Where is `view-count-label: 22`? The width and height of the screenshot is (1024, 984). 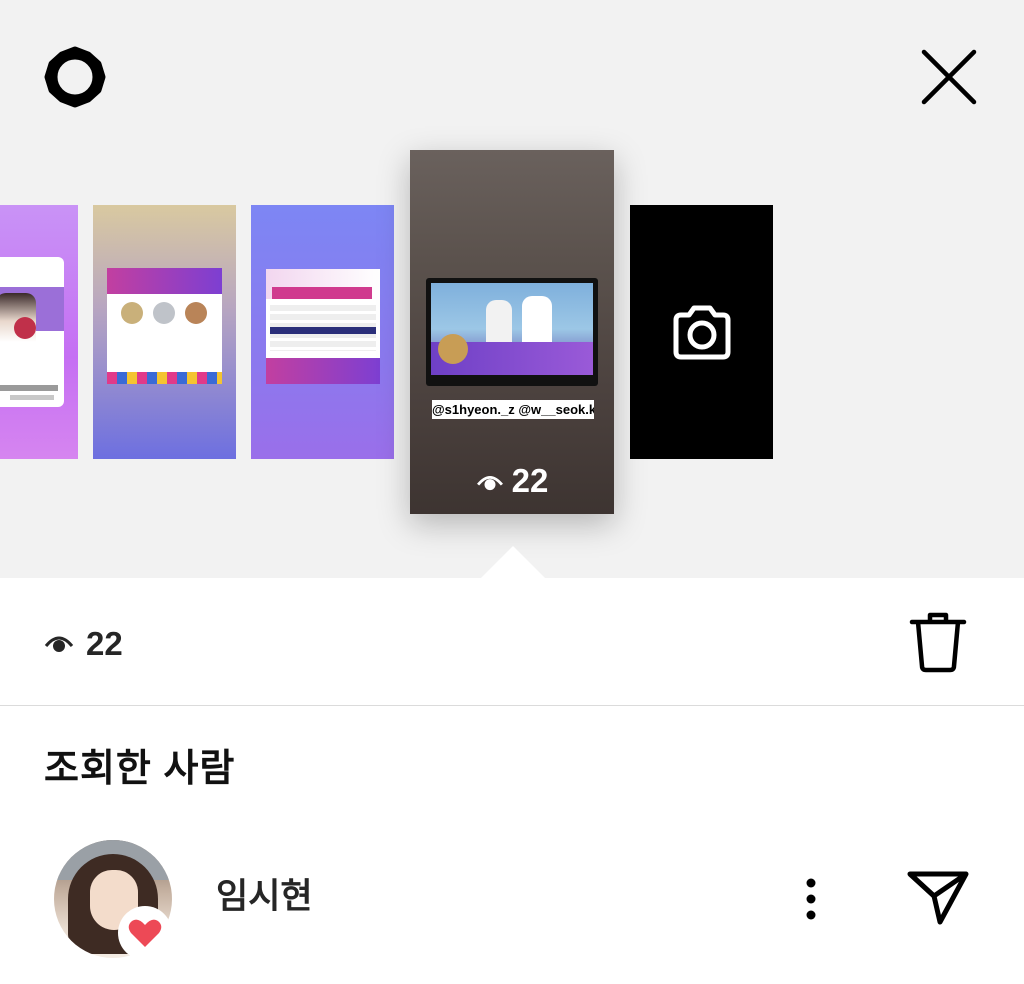 view-count-label: 22 is located at coordinates (530, 480).